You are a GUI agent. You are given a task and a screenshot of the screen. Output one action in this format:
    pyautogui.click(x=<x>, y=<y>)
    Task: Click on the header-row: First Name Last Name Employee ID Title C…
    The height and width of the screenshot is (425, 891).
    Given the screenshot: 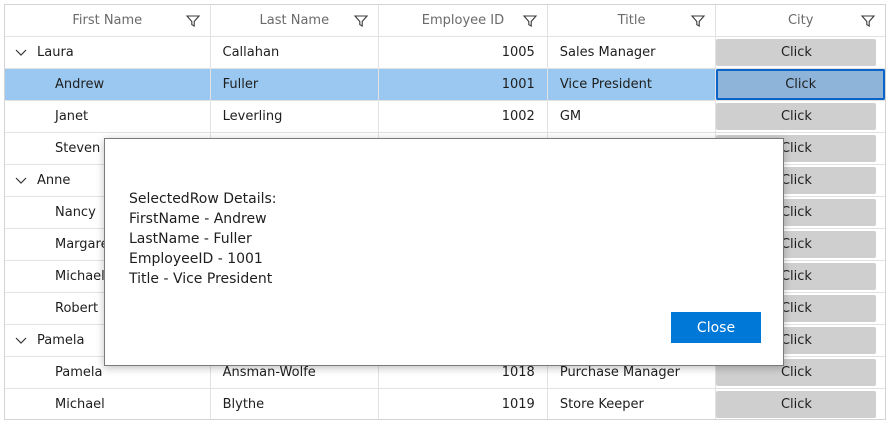 What is the action you would take?
    pyautogui.click(x=445, y=21)
    